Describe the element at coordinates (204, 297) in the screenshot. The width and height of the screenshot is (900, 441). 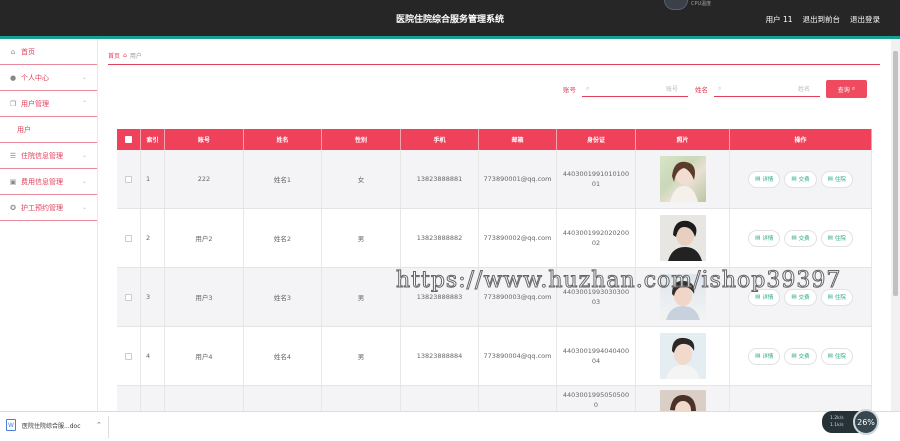
I see `cell-account: 用户3` at that location.